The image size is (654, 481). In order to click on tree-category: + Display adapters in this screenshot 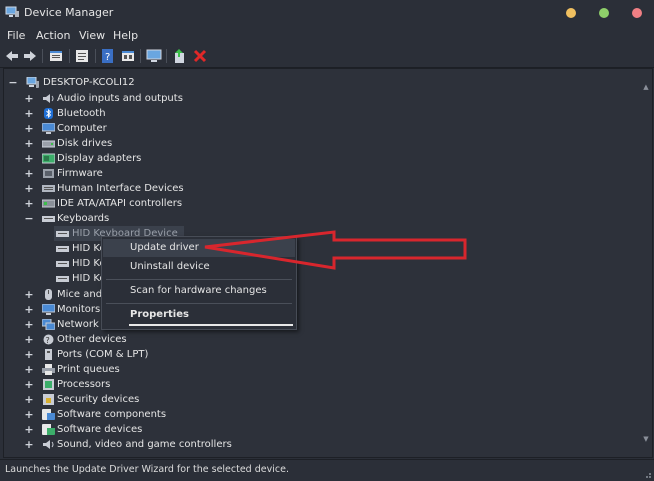, I will do `click(134, 158)`.